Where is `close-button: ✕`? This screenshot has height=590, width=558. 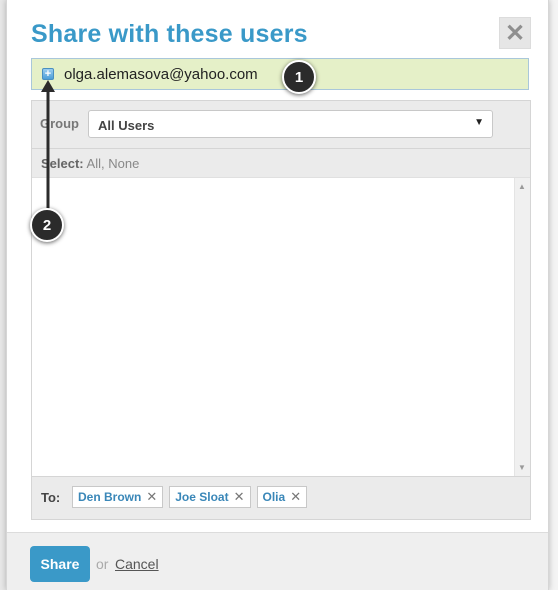
close-button: ✕ is located at coordinates (515, 33).